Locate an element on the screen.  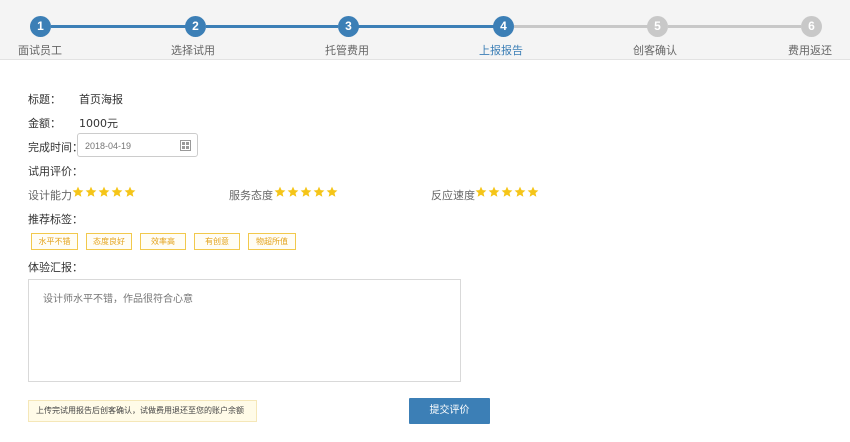
evaluation-label: 试用评价： is located at coordinates (55, 171).